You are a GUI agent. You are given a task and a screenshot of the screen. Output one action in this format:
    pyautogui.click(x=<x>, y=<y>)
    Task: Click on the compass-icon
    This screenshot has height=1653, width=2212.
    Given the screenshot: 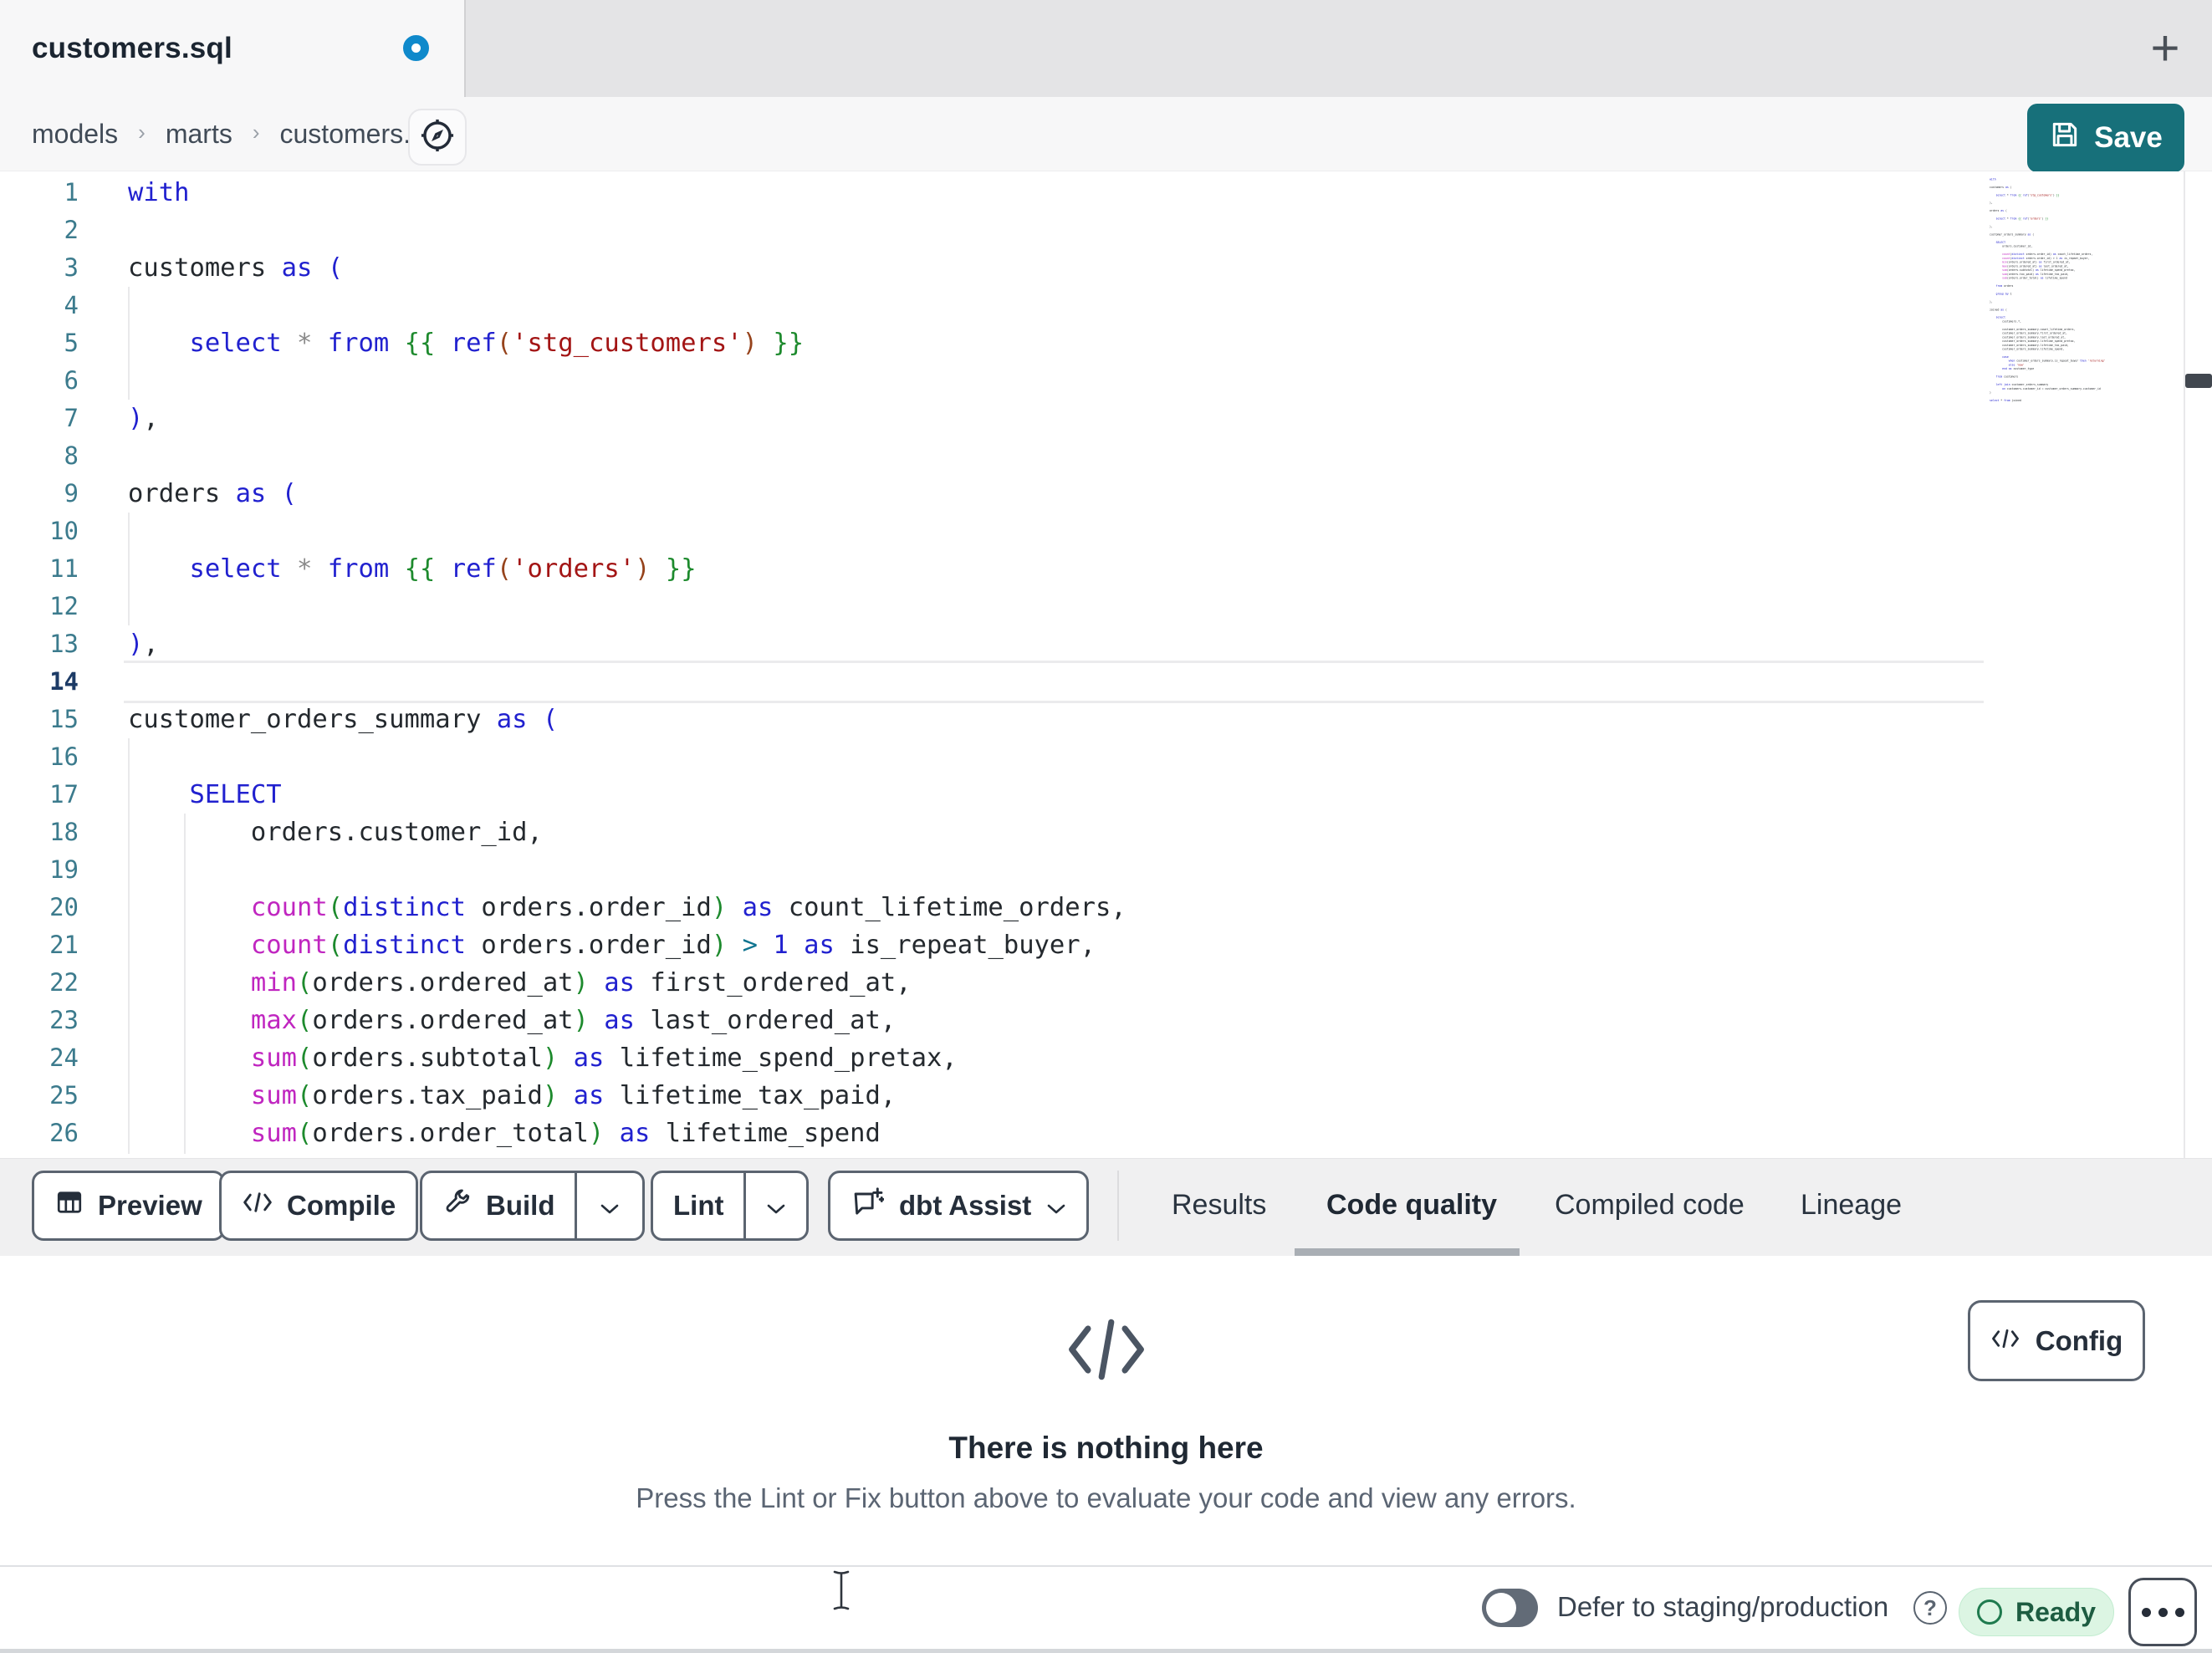 What is the action you would take?
    pyautogui.click(x=438, y=137)
    